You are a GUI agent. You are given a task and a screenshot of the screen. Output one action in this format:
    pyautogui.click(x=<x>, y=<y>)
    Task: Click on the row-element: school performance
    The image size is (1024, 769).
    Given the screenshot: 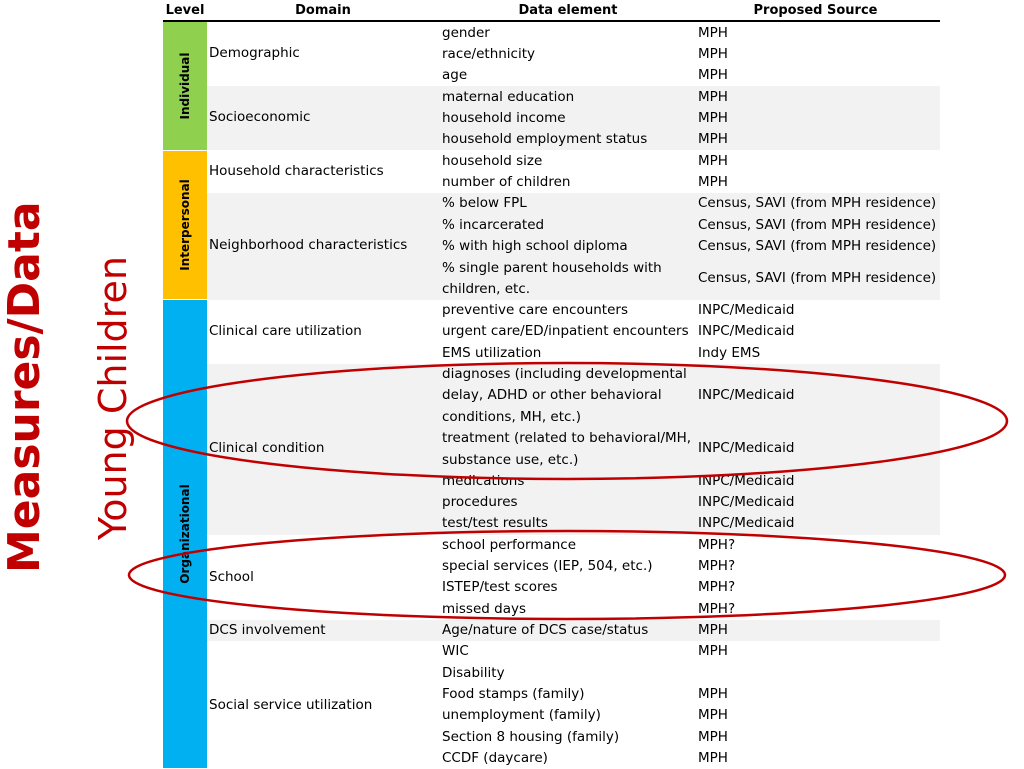 What is the action you would take?
    pyautogui.click(x=509, y=545)
    